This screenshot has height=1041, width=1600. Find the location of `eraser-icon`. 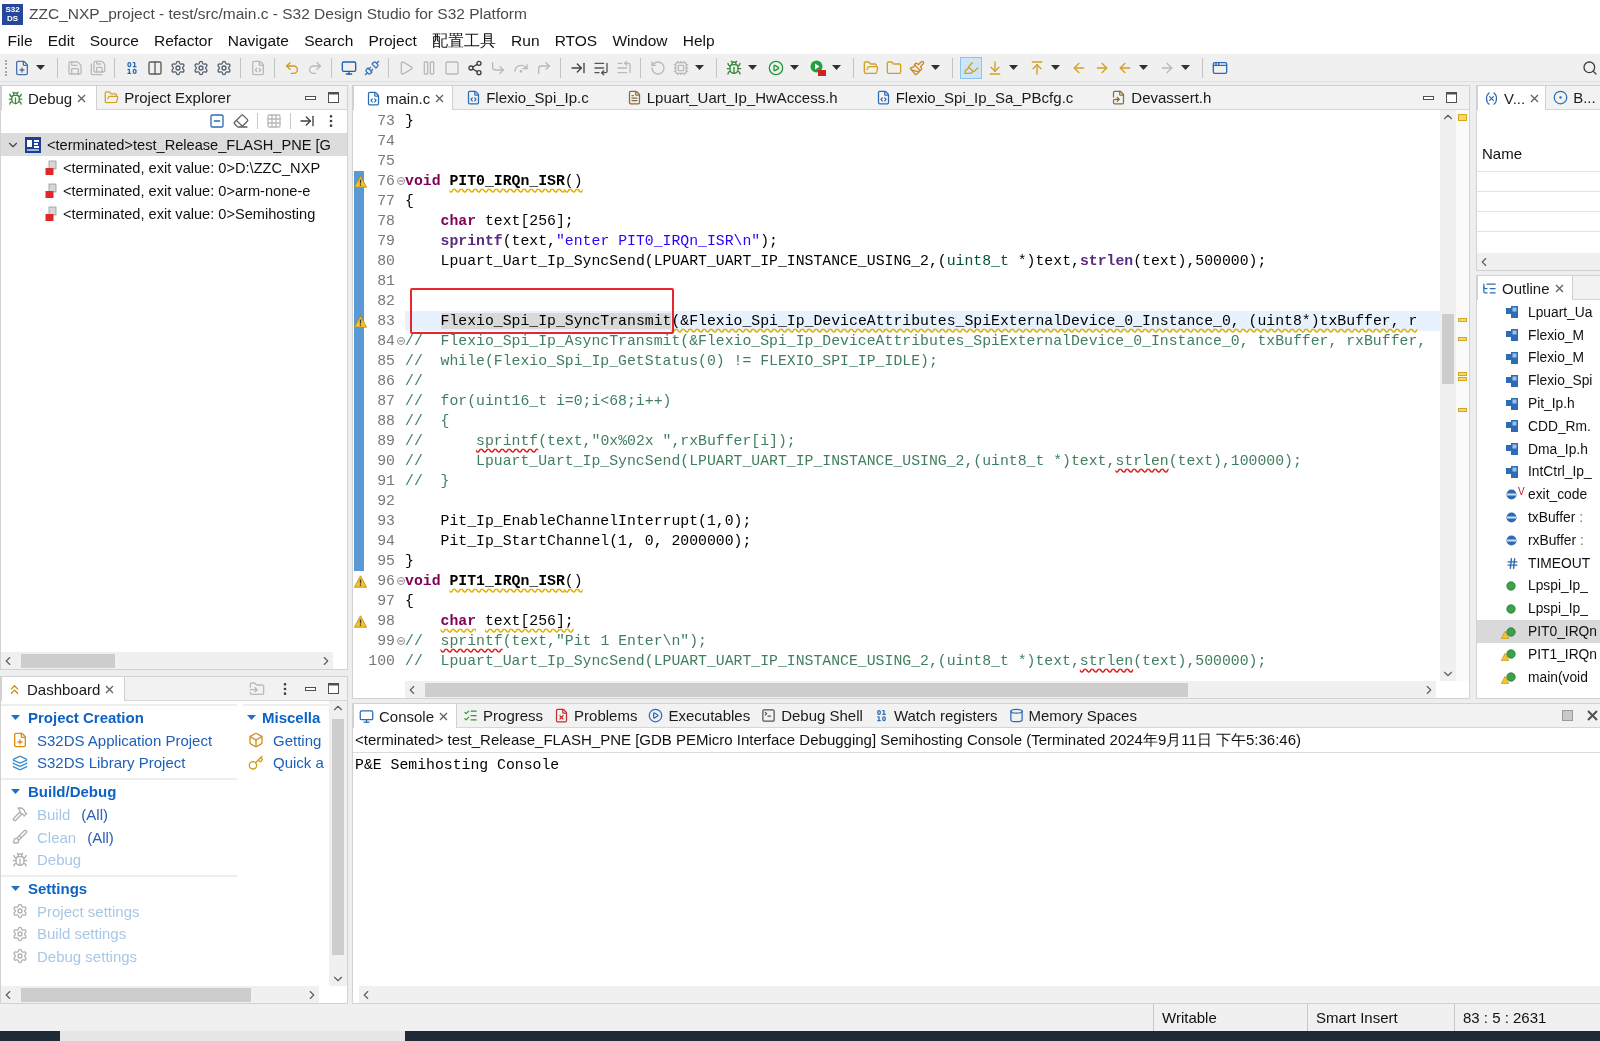

eraser-icon is located at coordinates (241, 121).